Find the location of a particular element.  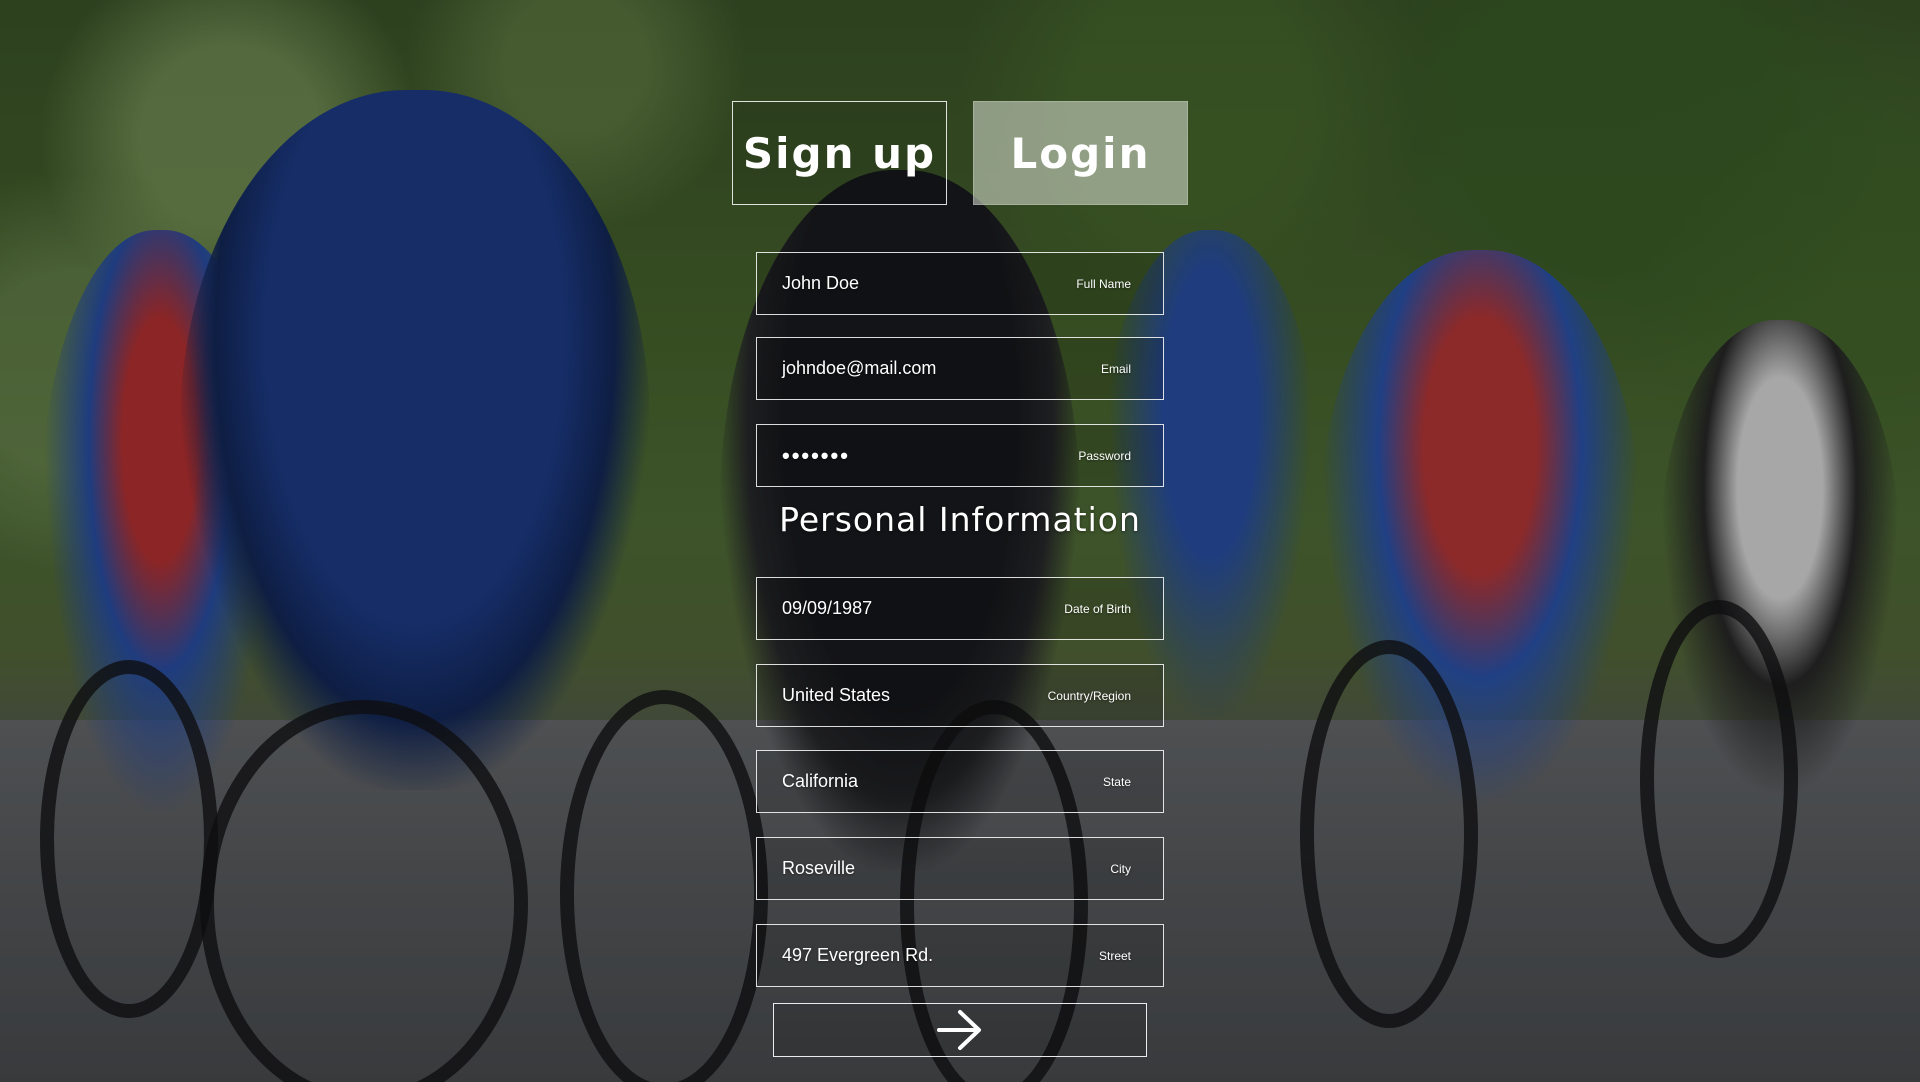

country-region-field: United States Country/Region is located at coordinates (960, 695).